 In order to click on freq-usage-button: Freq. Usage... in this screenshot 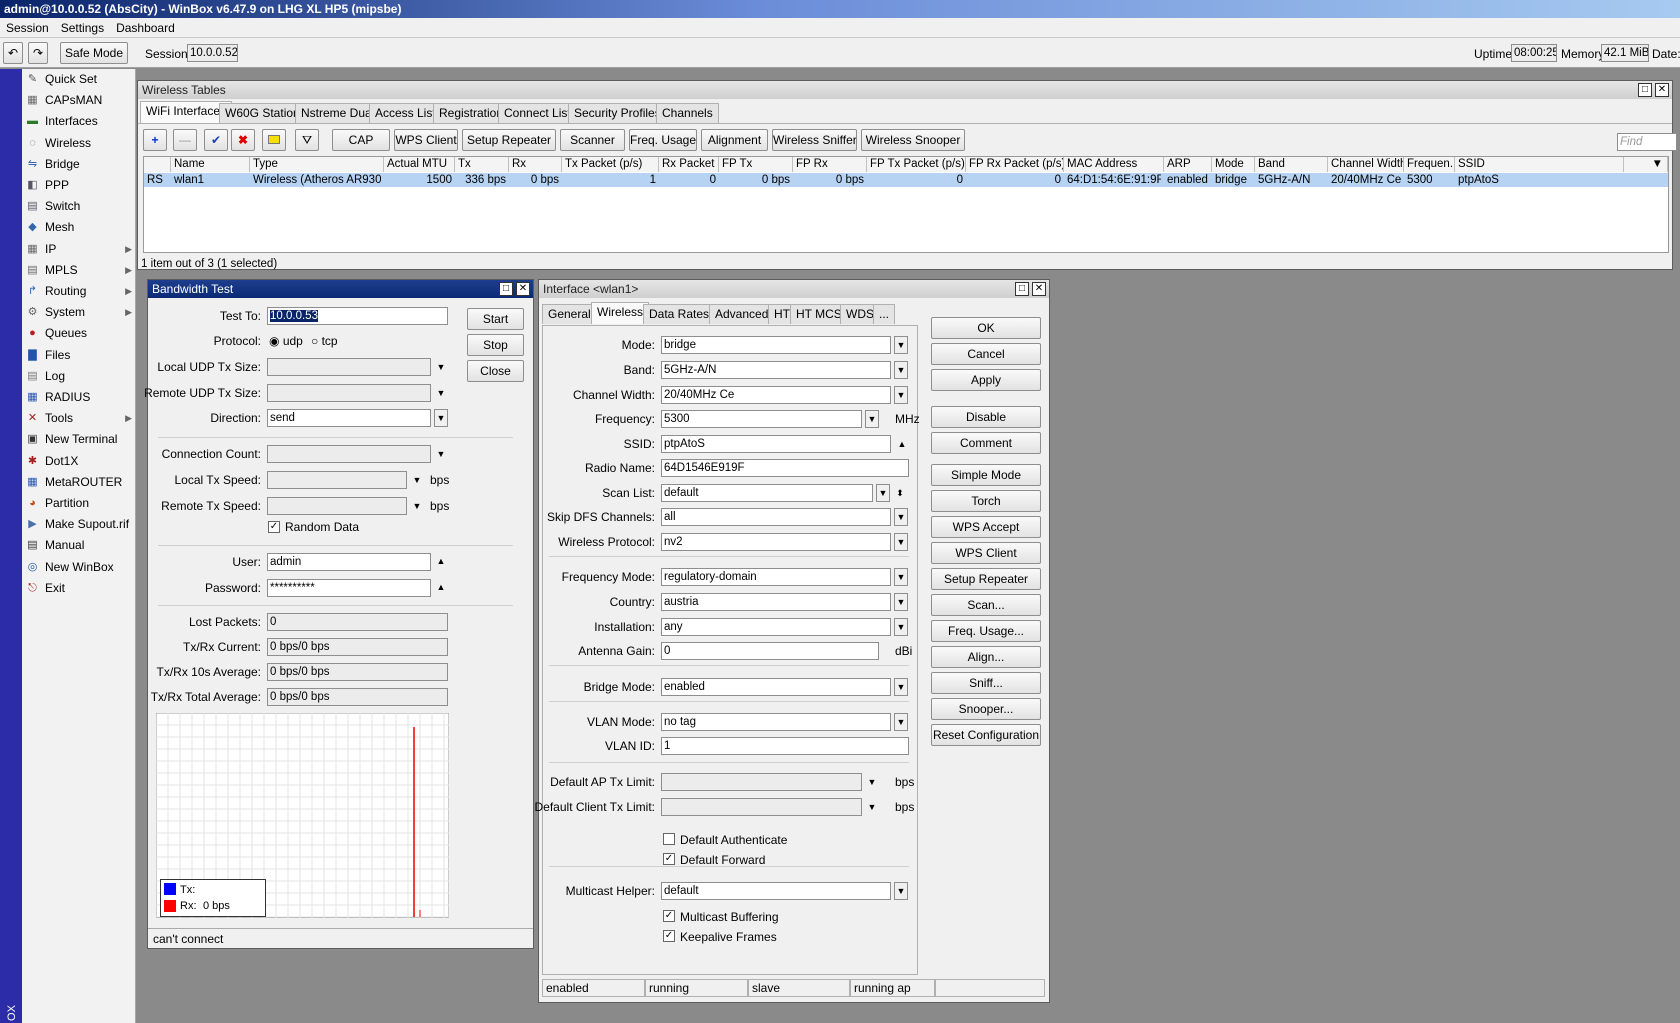, I will do `click(986, 631)`.